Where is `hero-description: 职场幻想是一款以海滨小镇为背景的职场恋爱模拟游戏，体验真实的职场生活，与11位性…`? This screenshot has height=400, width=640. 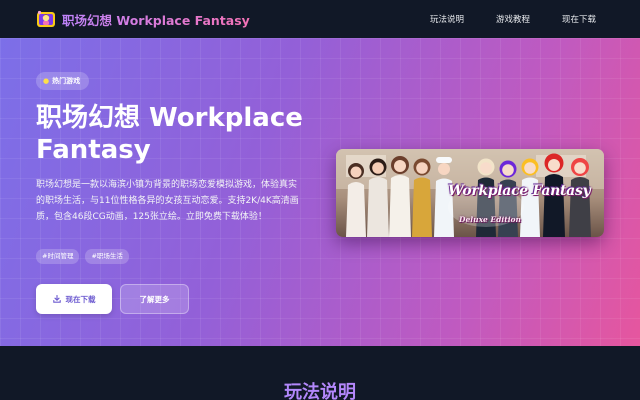 hero-description: 职场幻想是一款以海滨小镇为背景的职场恋爱模拟游戏，体验真实的职场生活，与11位性… is located at coordinates (167, 201).